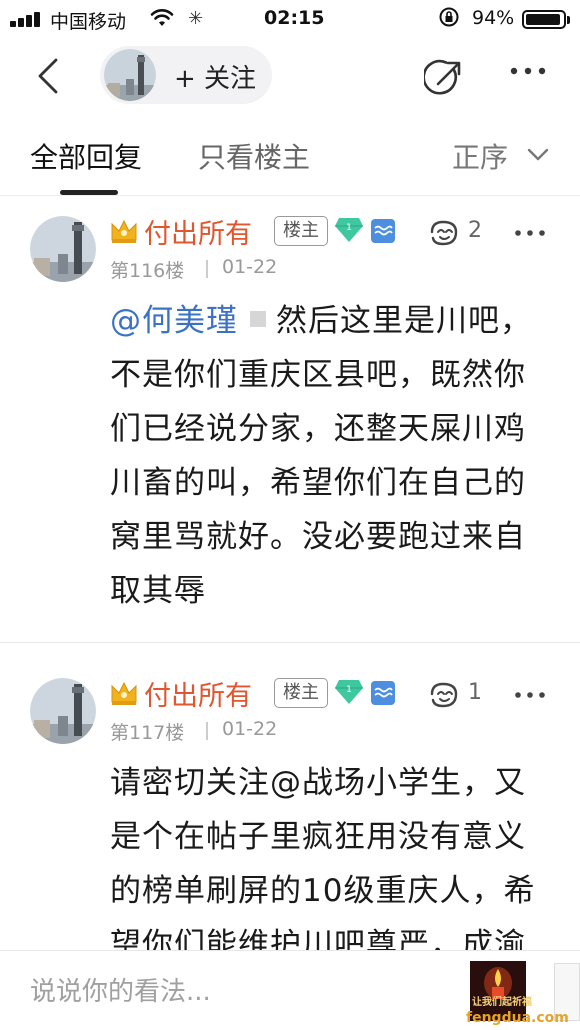  What do you see at coordinates (475, 692) in the screenshot?
I see `like-count: 1` at bounding box center [475, 692].